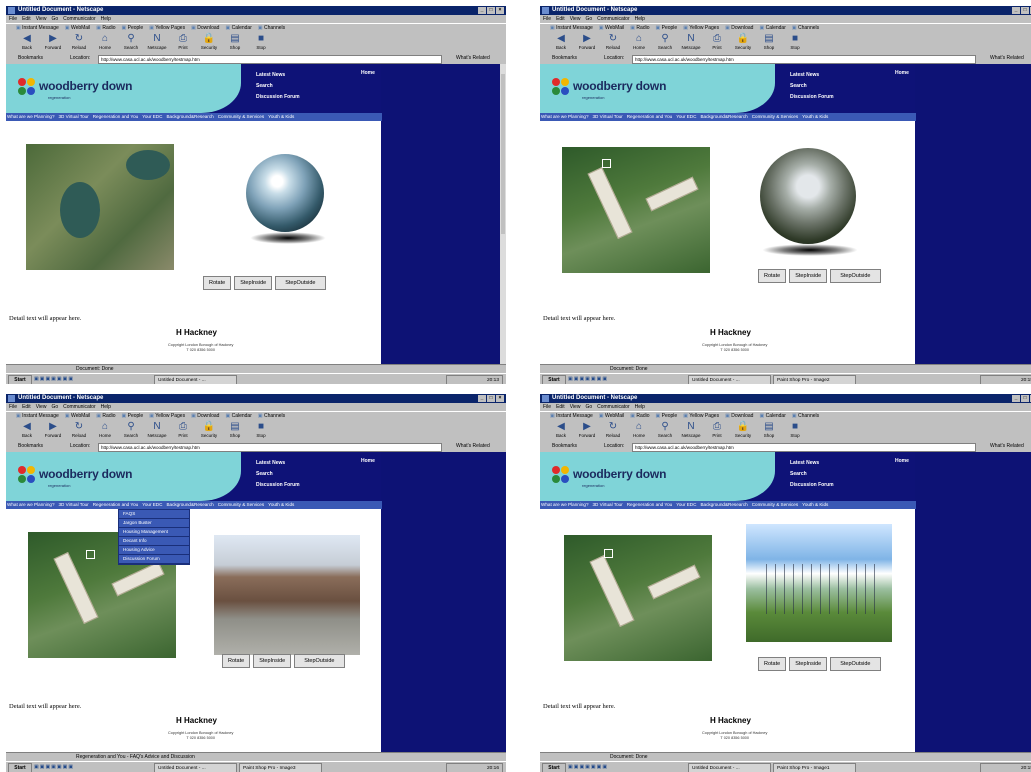 The height and width of the screenshot is (772, 1031). I want to click on step-inside-button: StepInside, so click(253, 283).